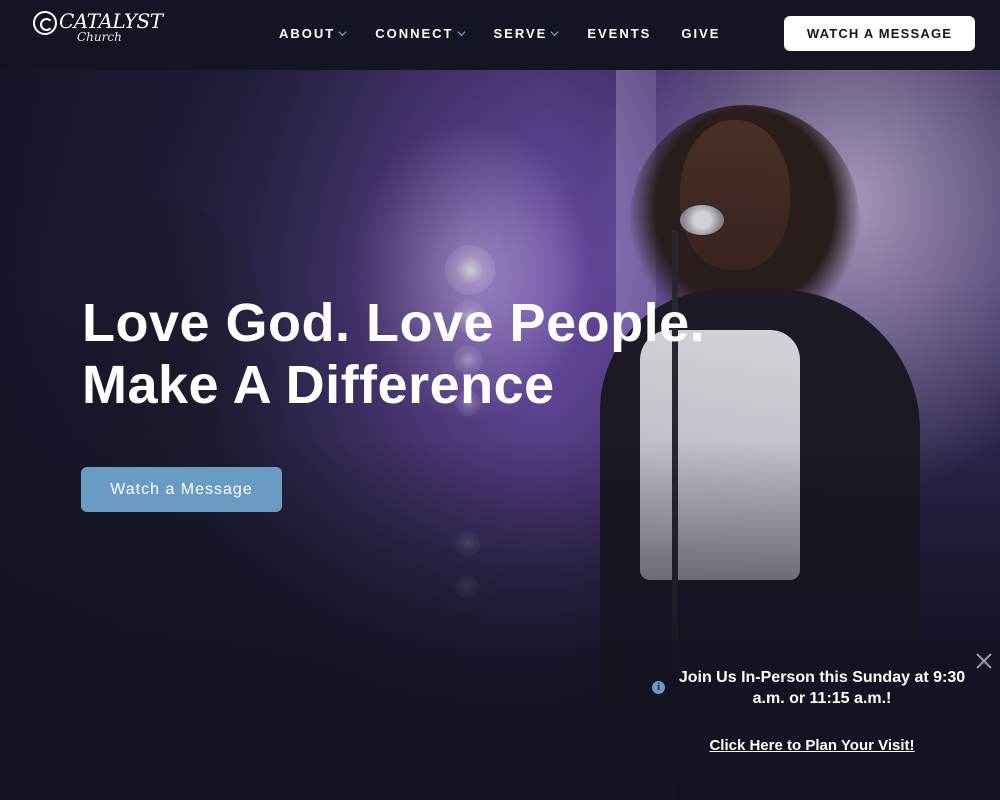  I want to click on main-navigation: ABOUT CONNECT SERVE EVENTS GIVE, so click(499, 33).